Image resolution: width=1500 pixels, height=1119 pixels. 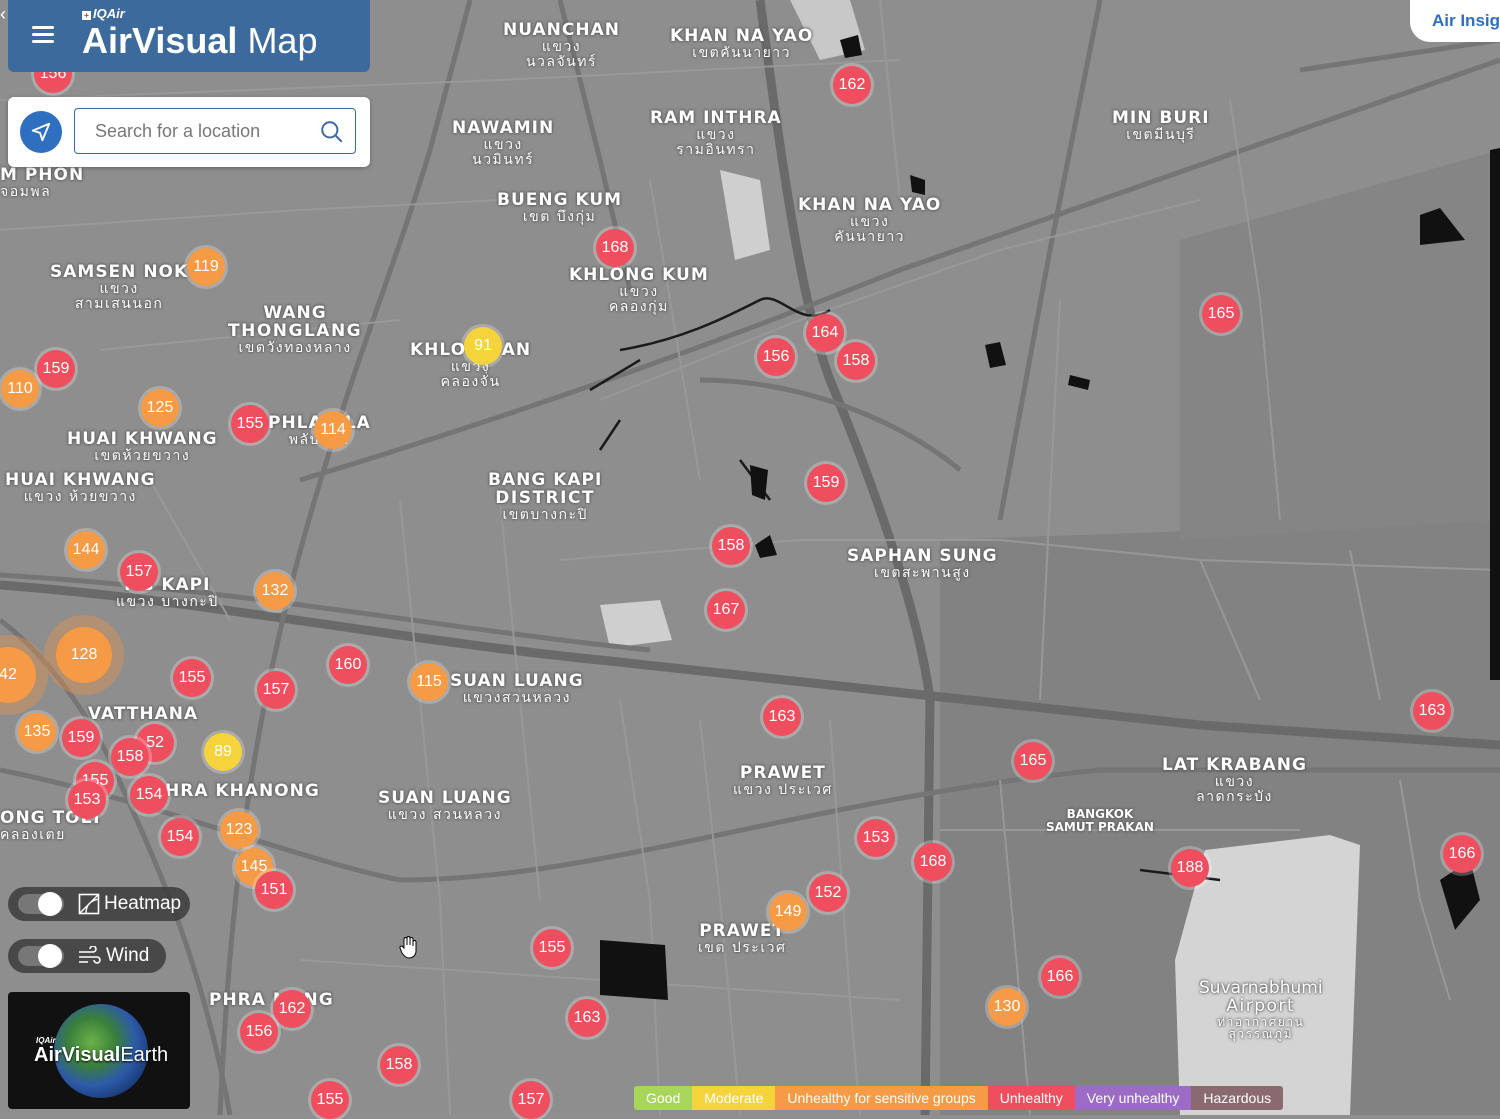 I want to click on hamburger-menu-icon, so click(x=43, y=35).